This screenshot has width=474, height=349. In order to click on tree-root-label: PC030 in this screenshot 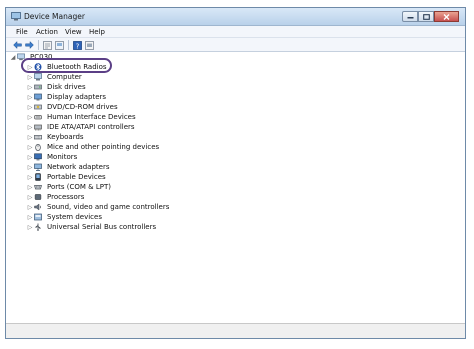, I will do `click(41, 57)`.